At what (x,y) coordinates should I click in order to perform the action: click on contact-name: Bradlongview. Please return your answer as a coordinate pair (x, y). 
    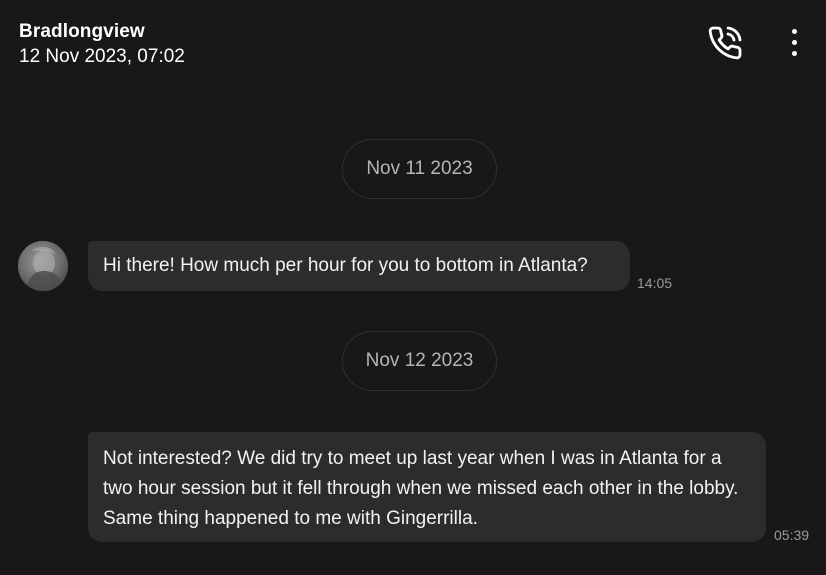
    Looking at the image, I should click on (82, 32).